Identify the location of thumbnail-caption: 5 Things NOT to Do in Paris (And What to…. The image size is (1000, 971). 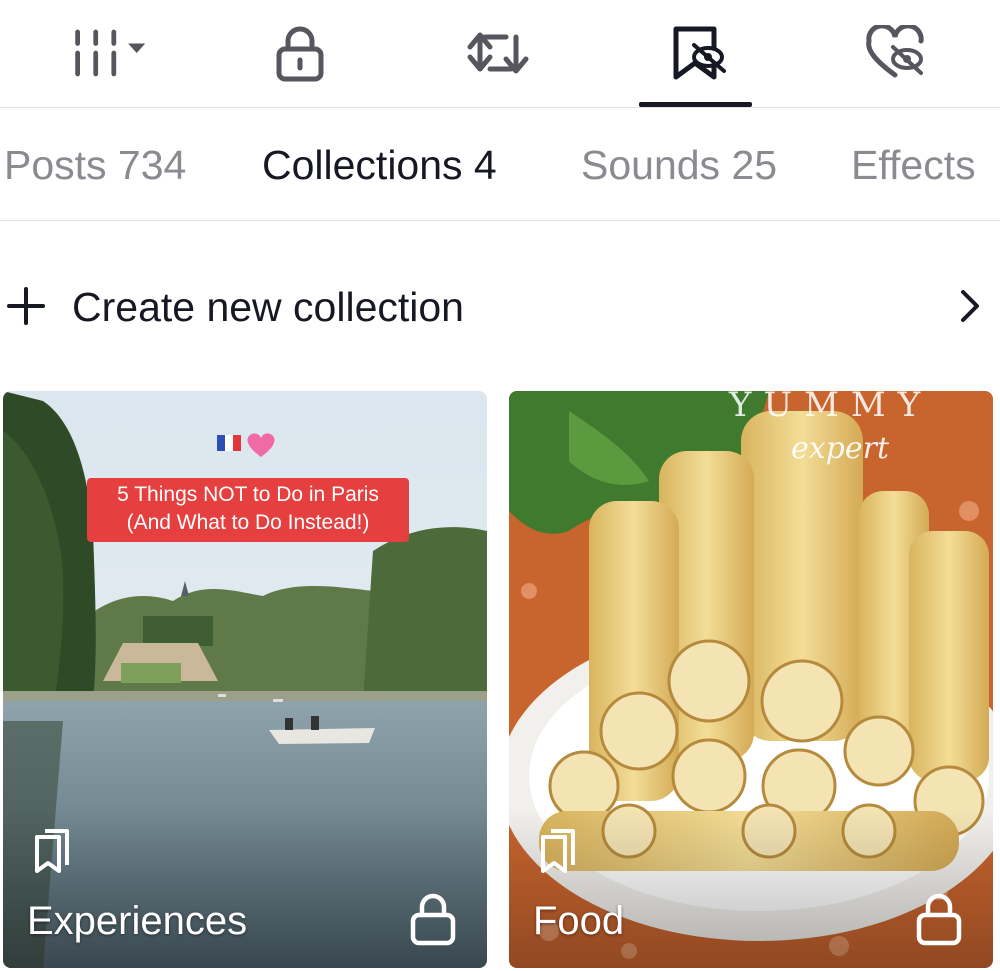
(248, 510).